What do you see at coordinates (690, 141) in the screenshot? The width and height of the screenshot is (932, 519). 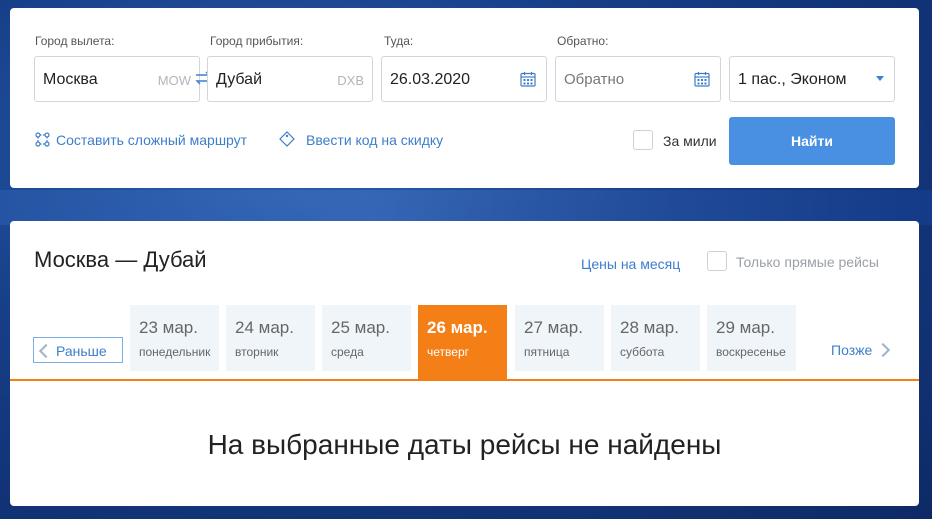 I see `miles-label: За мили` at bounding box center [690, 141].